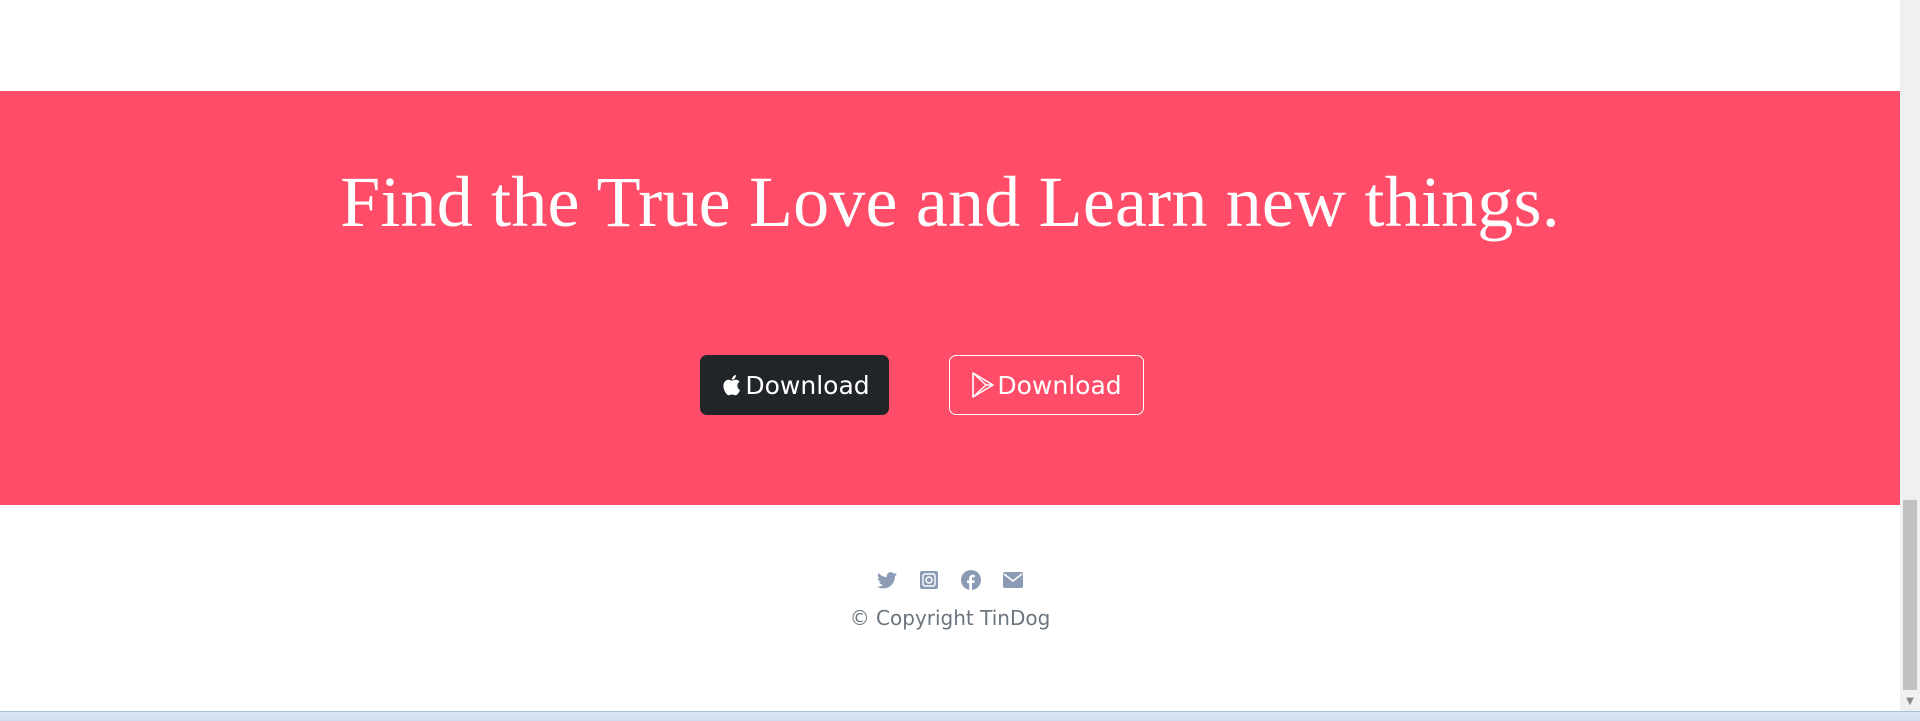 Image resolution: width=1920 pixels, height=721 pixels. I want to click on apple-download-label: Download, so click(807, 385).